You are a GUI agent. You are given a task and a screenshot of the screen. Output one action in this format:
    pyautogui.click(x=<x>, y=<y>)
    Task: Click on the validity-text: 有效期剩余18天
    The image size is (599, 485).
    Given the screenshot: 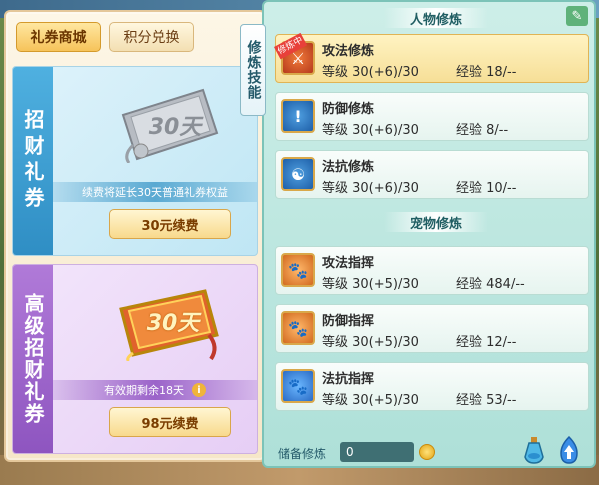 What is the action you would take?
    pyautogui.click(x=144, y=390)
    